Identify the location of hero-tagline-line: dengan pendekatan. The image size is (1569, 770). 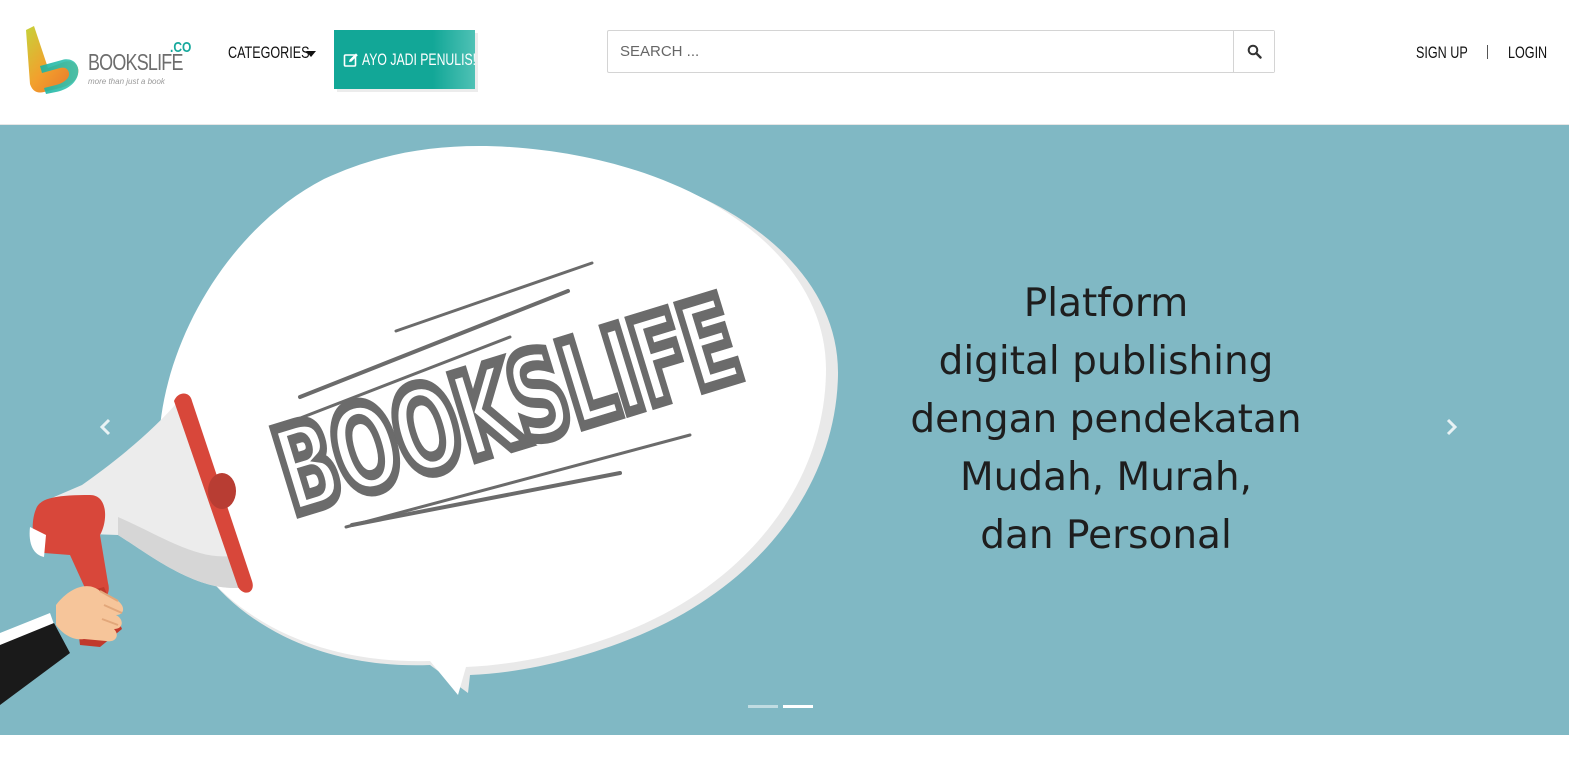
(1106, 419).